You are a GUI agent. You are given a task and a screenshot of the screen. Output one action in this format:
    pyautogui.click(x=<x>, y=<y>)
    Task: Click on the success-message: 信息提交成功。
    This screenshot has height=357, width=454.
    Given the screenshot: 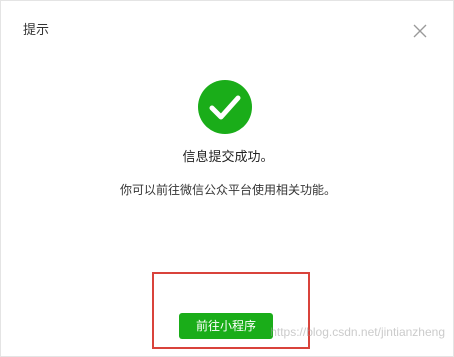 What is the action you would take?
    pyautogui.click(x=228, y=157)
    